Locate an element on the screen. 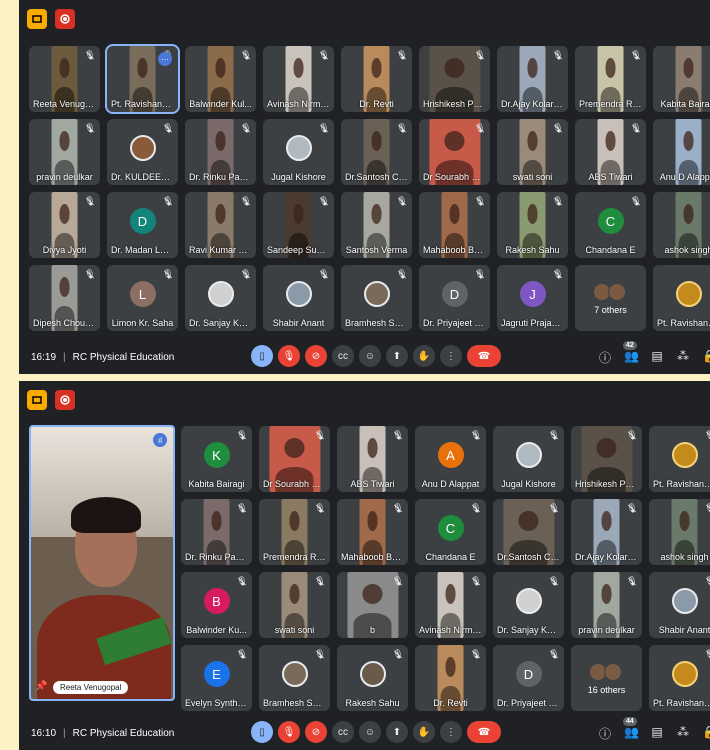 The width and height of the screenshot is (710, 750). participant-tile: 🎙 b is located at coordinates (372, 605).